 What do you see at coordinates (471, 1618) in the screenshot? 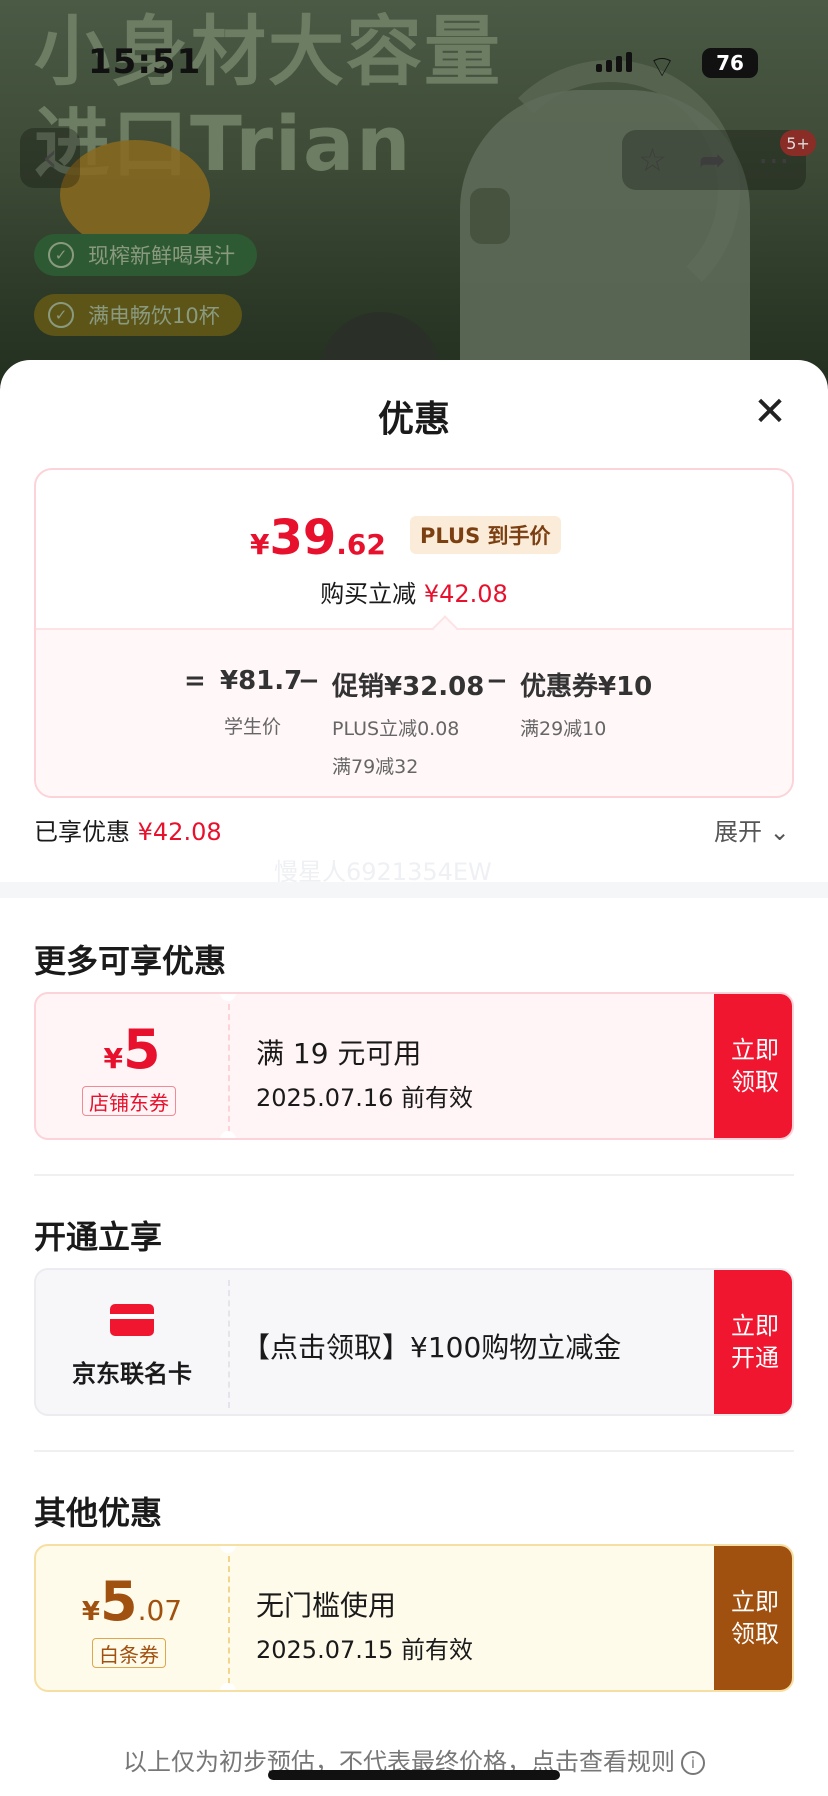
I see `coupon-details: 无门槛使用 2025.07.15 前有效` at bounding box center [471, 1618].